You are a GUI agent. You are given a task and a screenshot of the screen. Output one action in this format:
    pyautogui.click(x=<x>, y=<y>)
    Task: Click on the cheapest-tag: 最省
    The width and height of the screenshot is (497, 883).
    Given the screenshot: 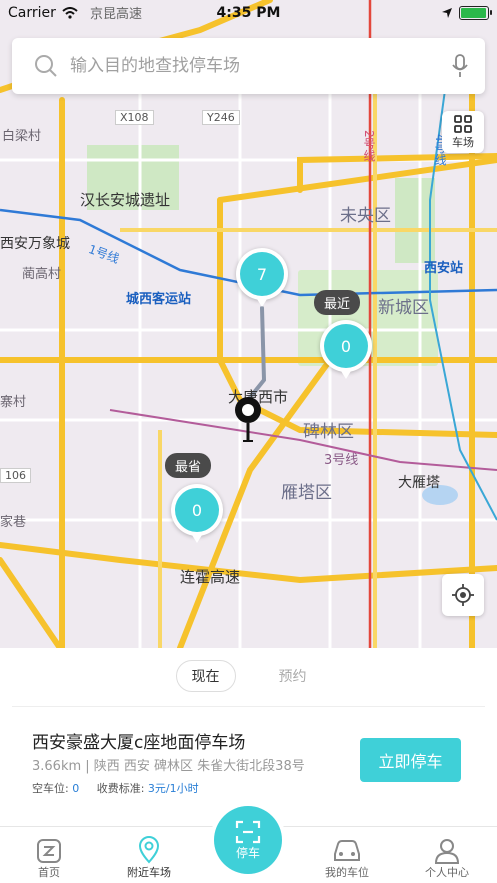 What is the action you would take?
    pyautogui.click(x=188, y=465)
    